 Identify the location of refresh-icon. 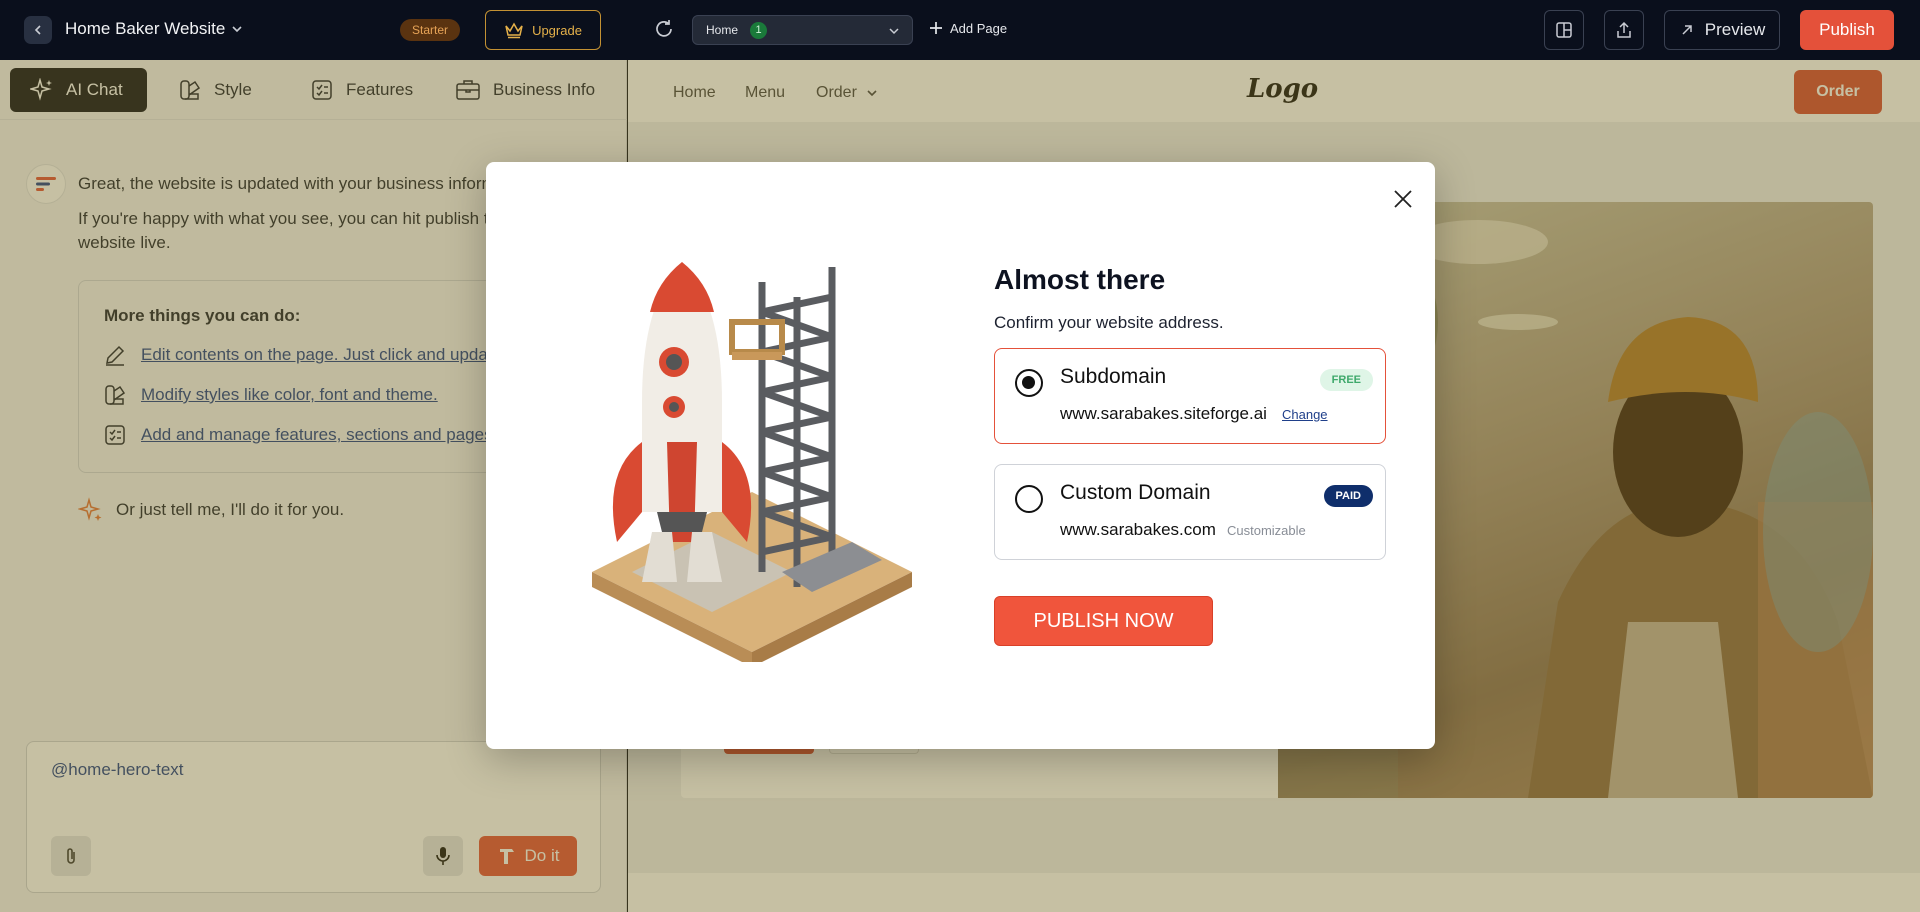
(664, 29).